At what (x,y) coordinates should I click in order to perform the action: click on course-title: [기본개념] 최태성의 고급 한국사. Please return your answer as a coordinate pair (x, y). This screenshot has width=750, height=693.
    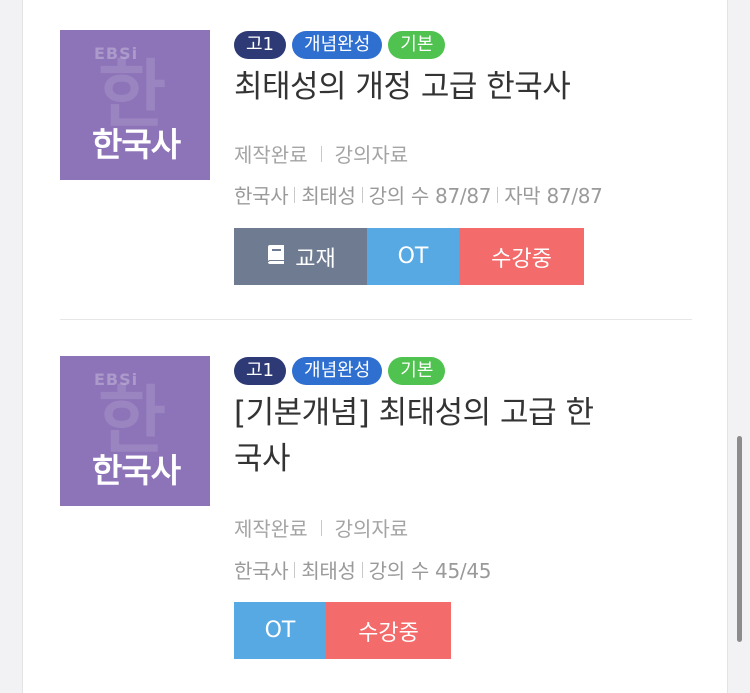
    Looking at the image, I should click on (424, 436).